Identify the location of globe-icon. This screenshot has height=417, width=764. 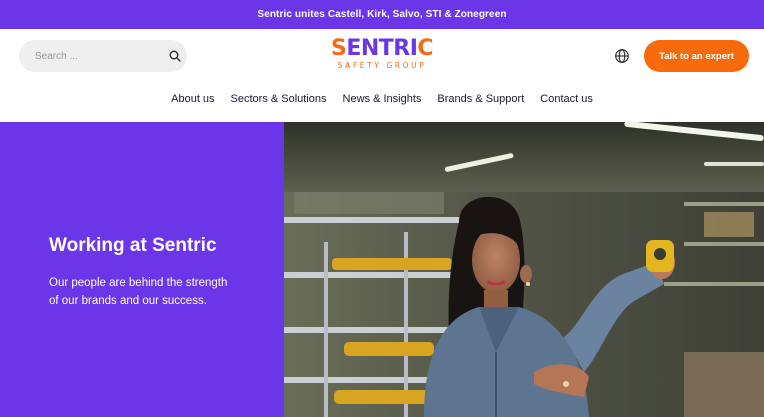
(622, 56).